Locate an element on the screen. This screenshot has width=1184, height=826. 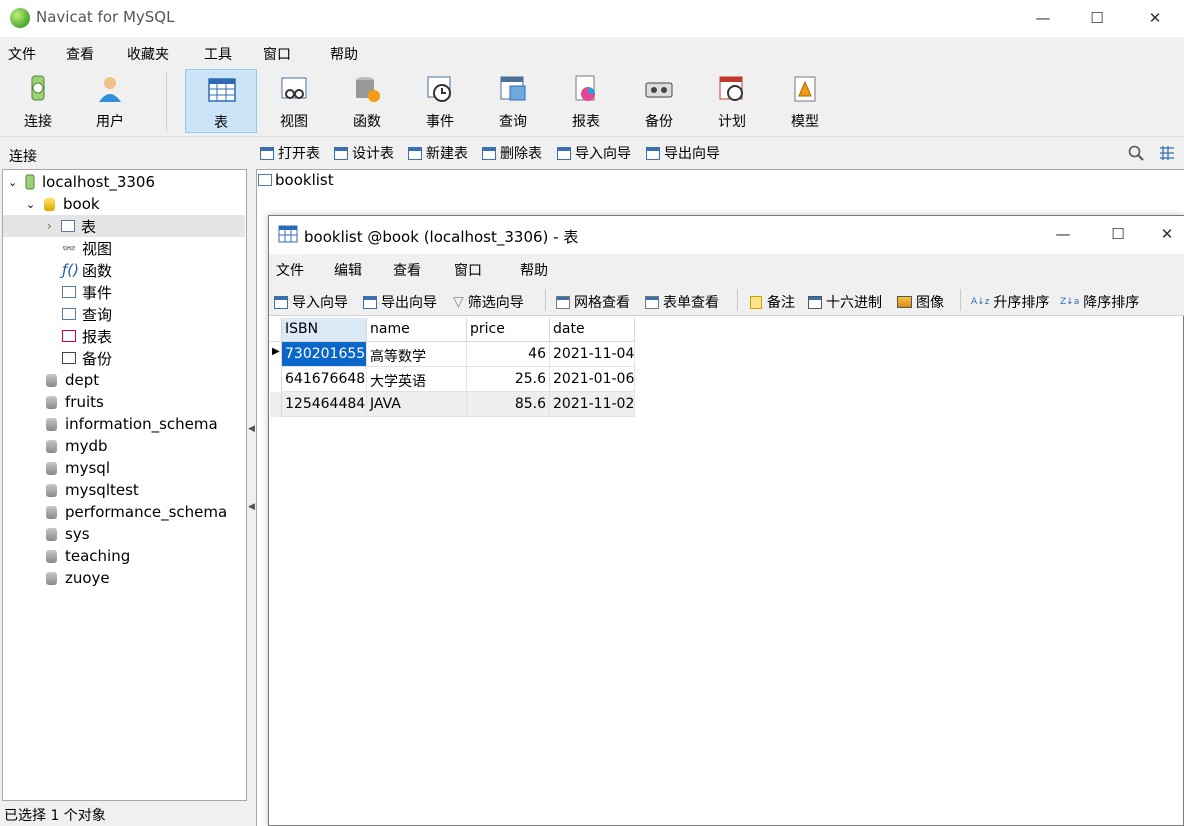
toolbar-user-button: 用户 is located at coordinates (110, 101).